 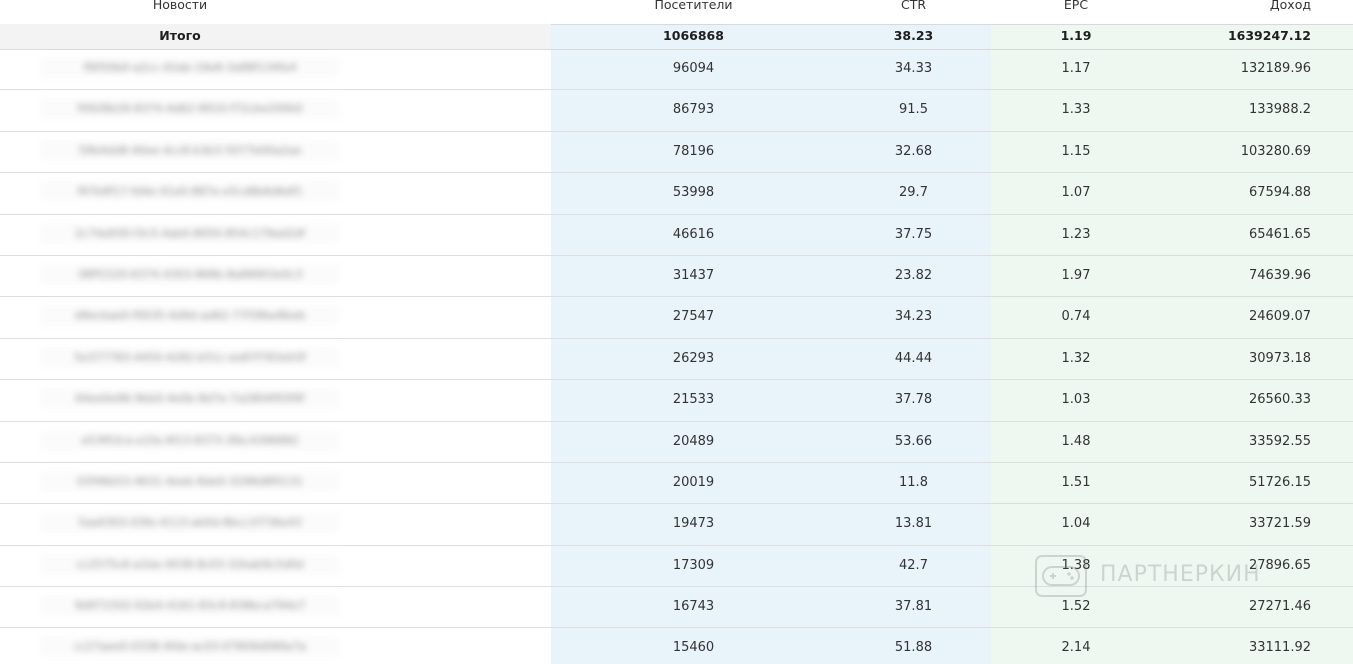 What do you see at coordinates (1076, 441) in the screenshot?
I see `epc-cell: 1.48` at bounding box center [1076, 441].